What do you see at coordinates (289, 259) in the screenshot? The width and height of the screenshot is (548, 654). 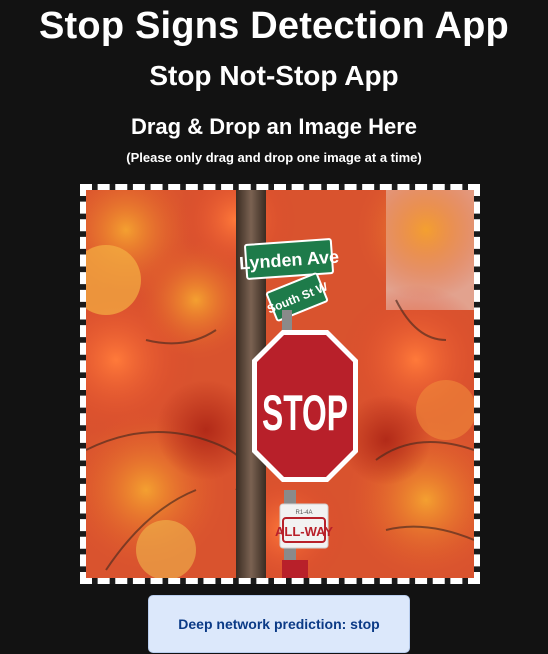 I see `street-sign-lynden: Lynden Ave` at bounding box center [289, 259].